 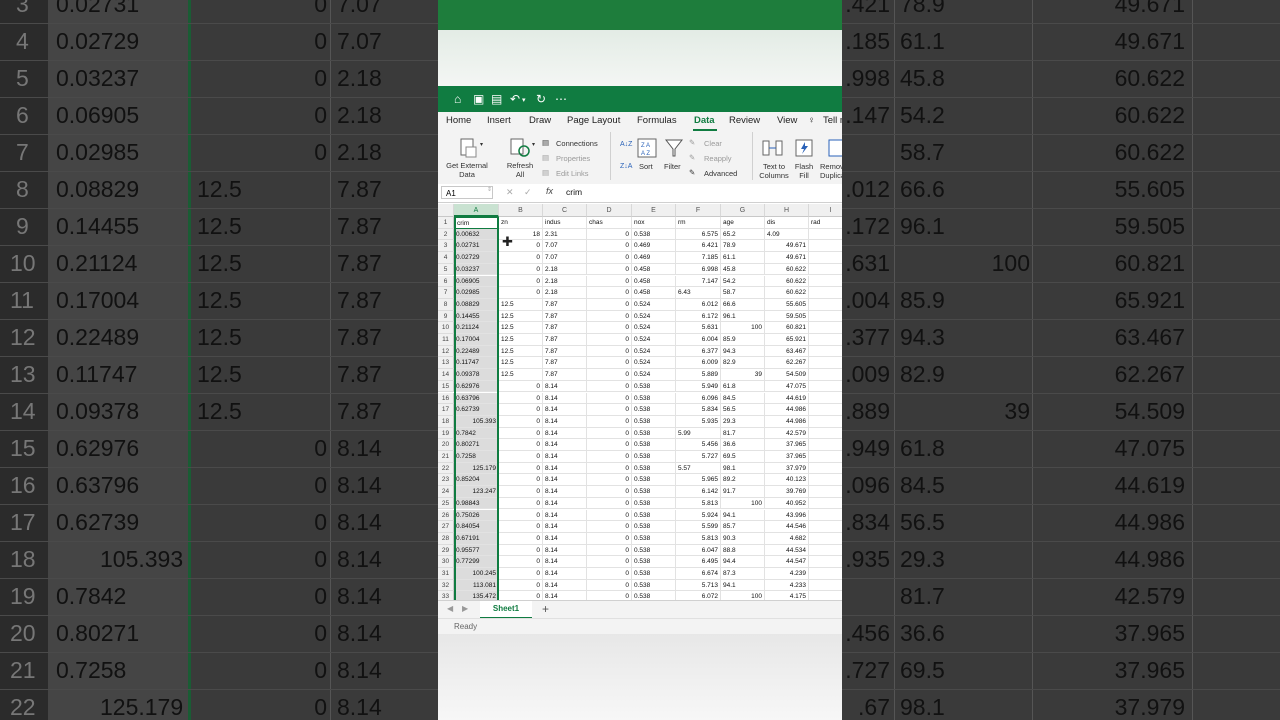 I want to click on cell-f21: 5.727, so click(x=698, y=457).